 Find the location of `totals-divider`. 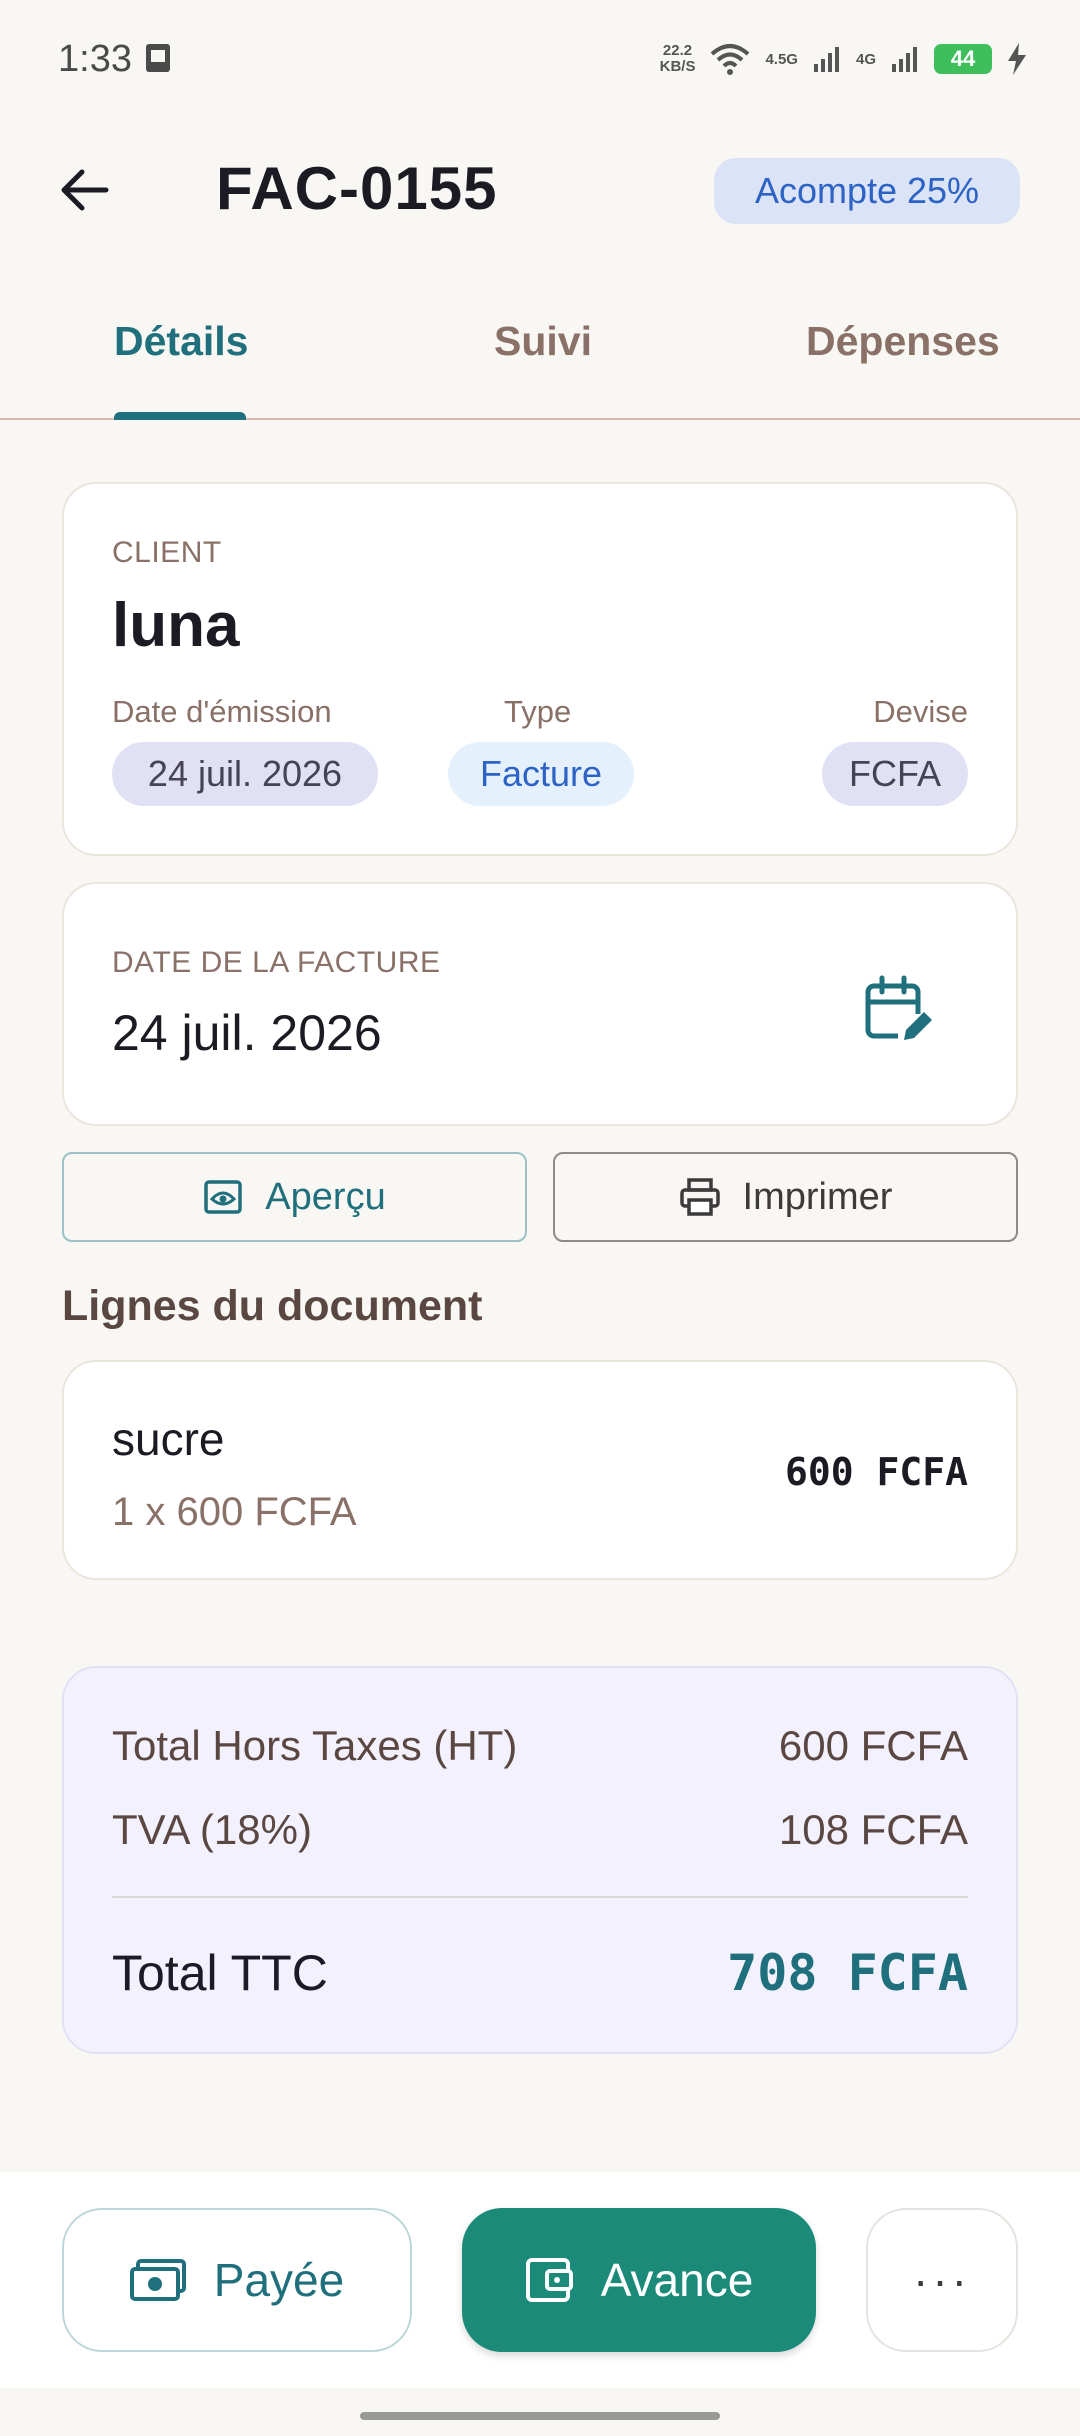

totals-divider is located at coordinates (540, 1897).